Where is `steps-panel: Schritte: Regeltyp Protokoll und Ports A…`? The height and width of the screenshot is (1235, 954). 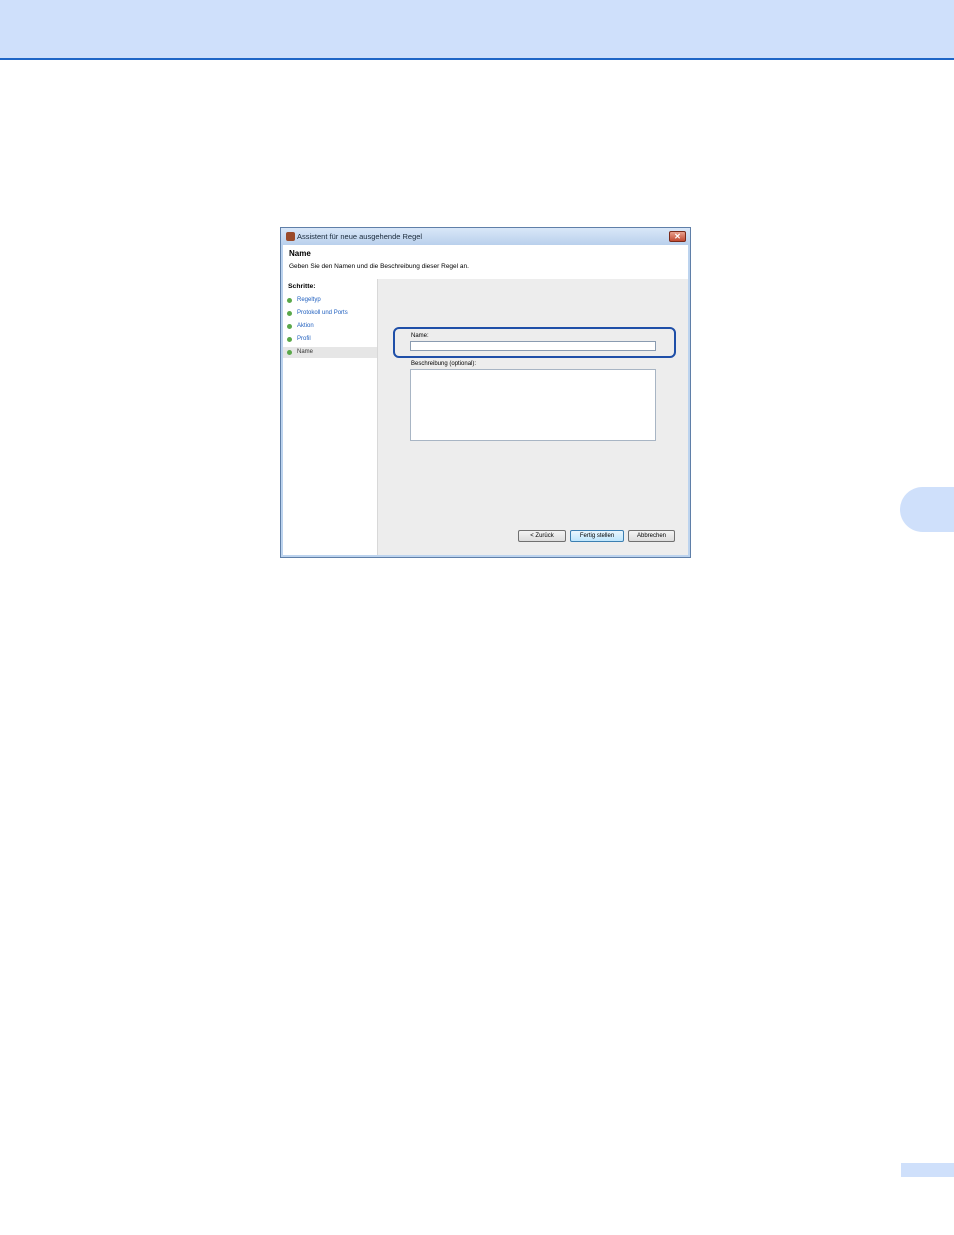
steps-panel: Schritte: Regeltyp Protokoll und Ports A… is located at coordinates (330, 417).